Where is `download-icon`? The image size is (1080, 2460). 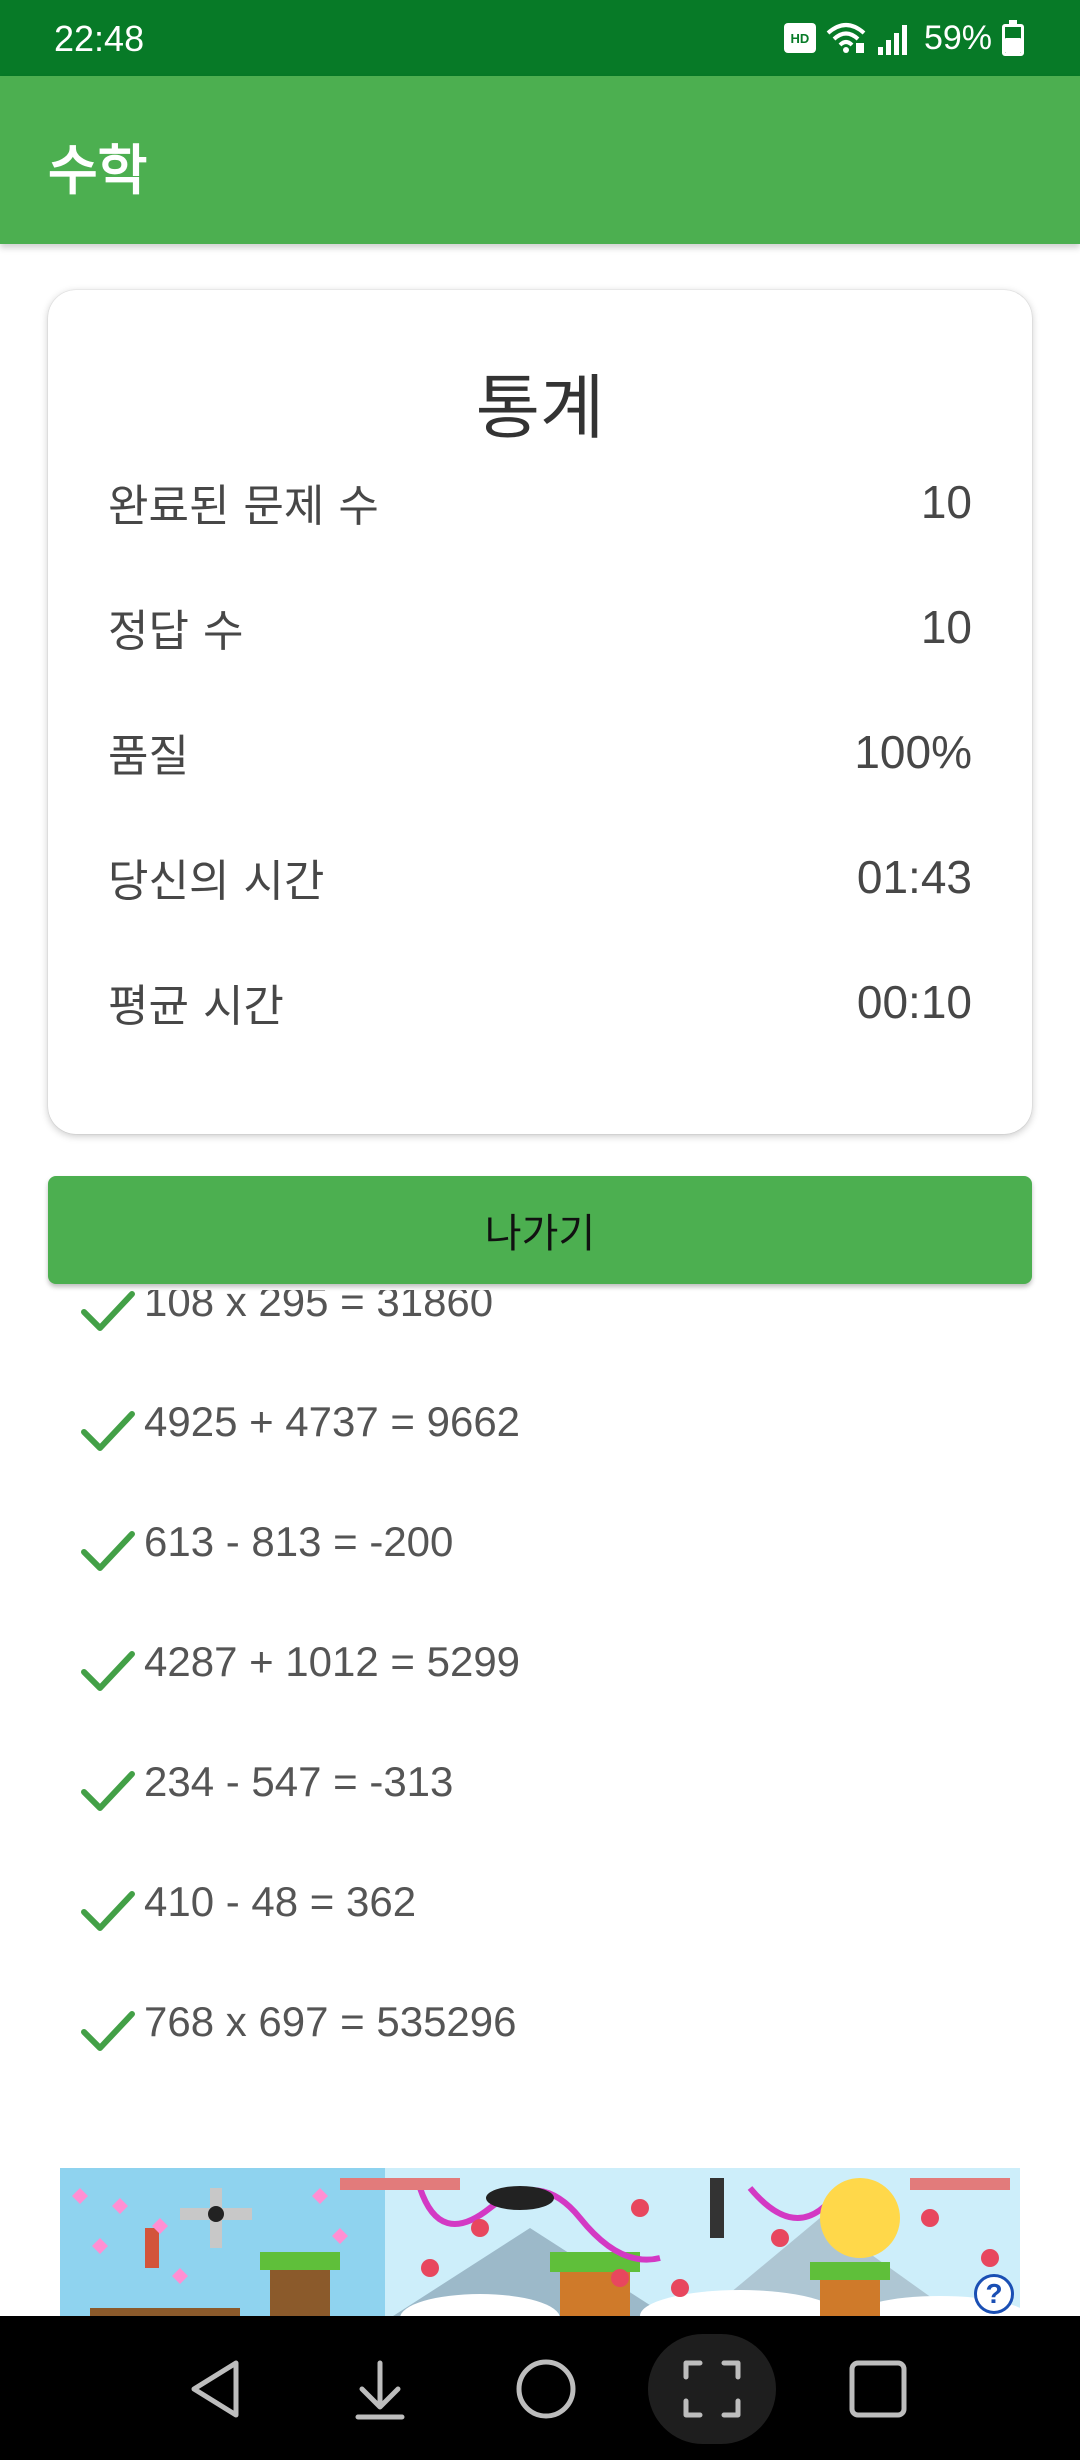
download-icon is located at coordinates (380, 2390).